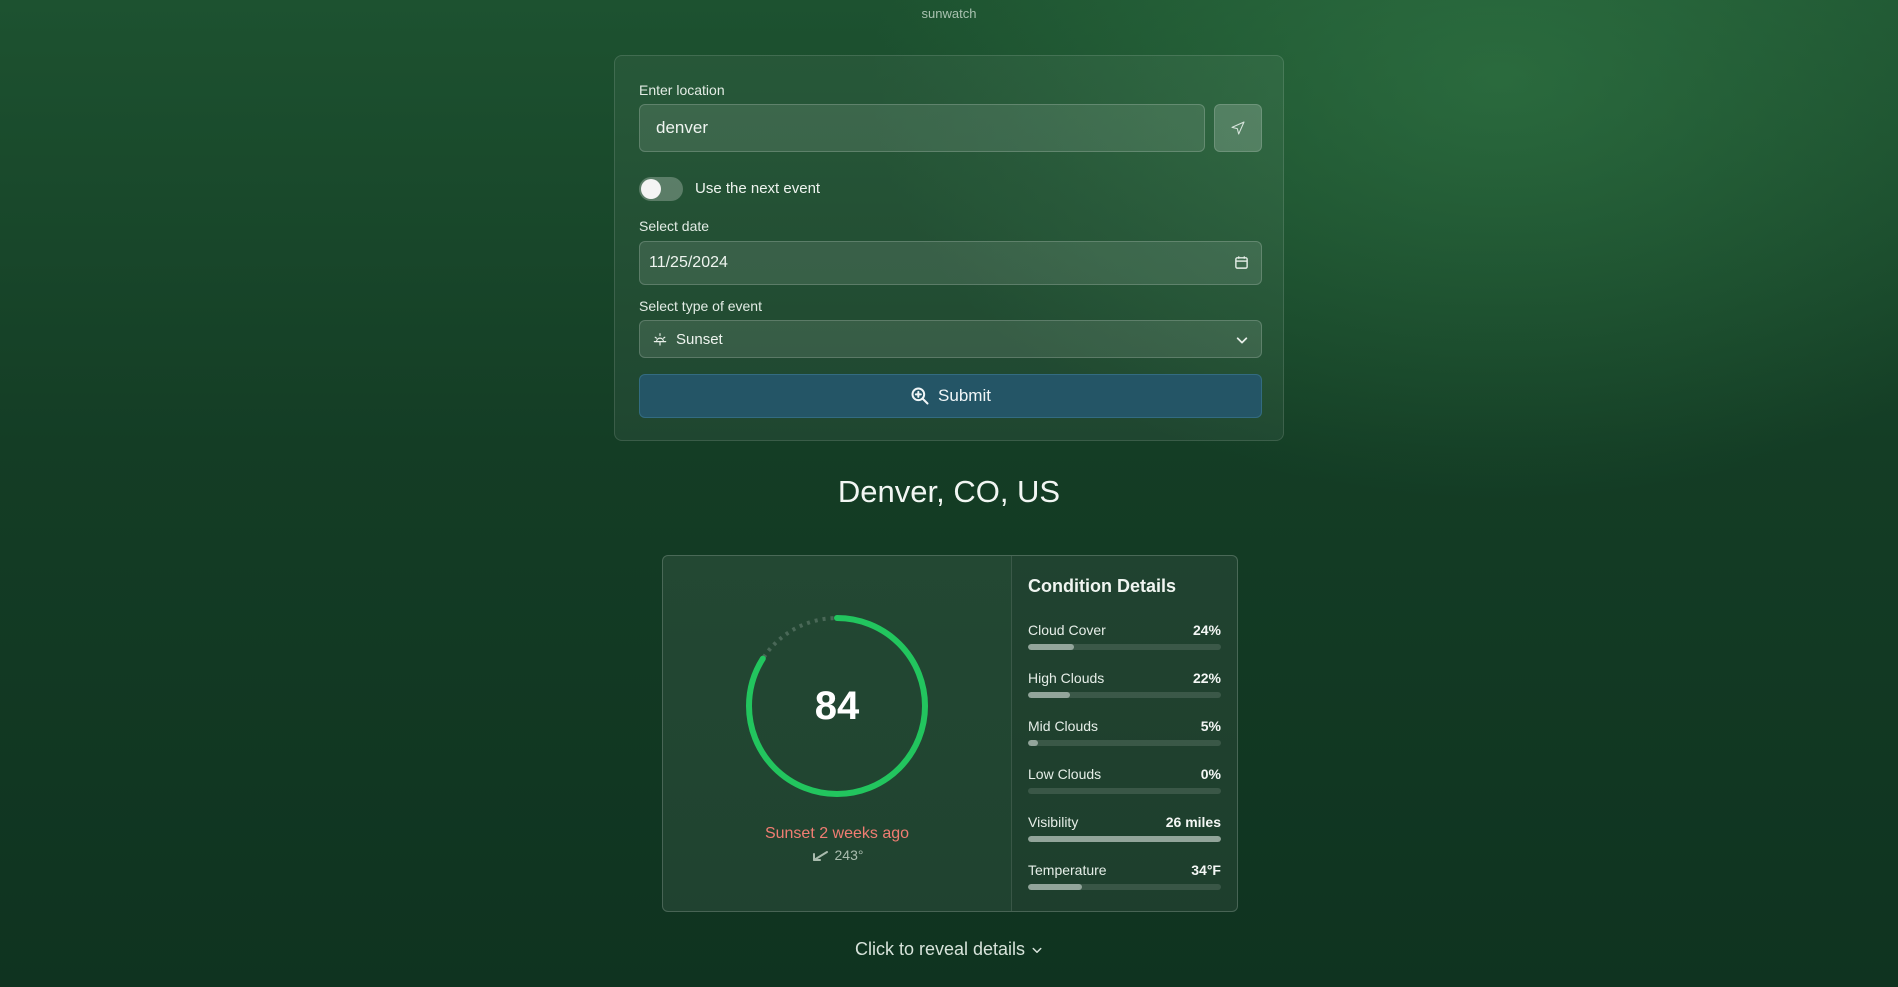 This screenshot has width=1898, height=987. Describe the element at coordinates (1210, 774) in the screenshot. I see `metric-value: 0%` at that location.